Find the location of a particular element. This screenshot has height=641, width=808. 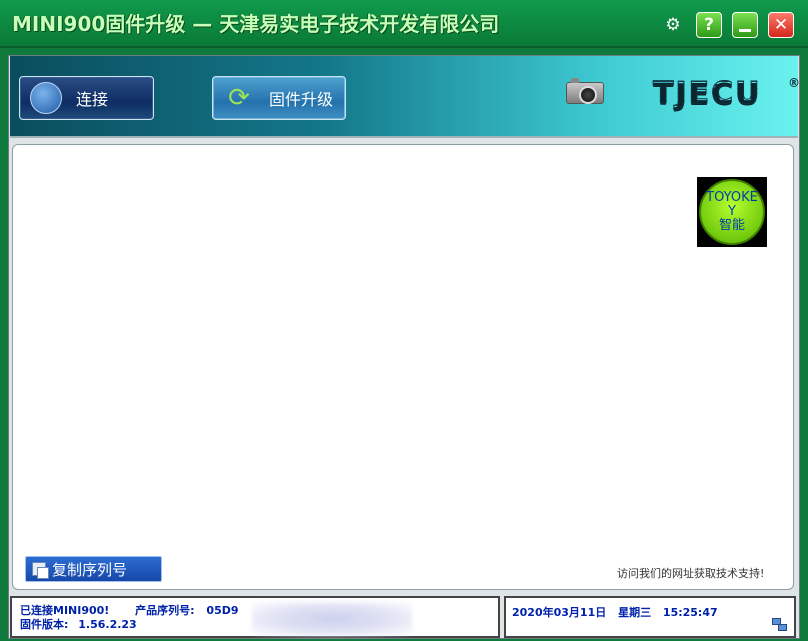

brand-logo: TJECU is located at coordinates (707, 94).